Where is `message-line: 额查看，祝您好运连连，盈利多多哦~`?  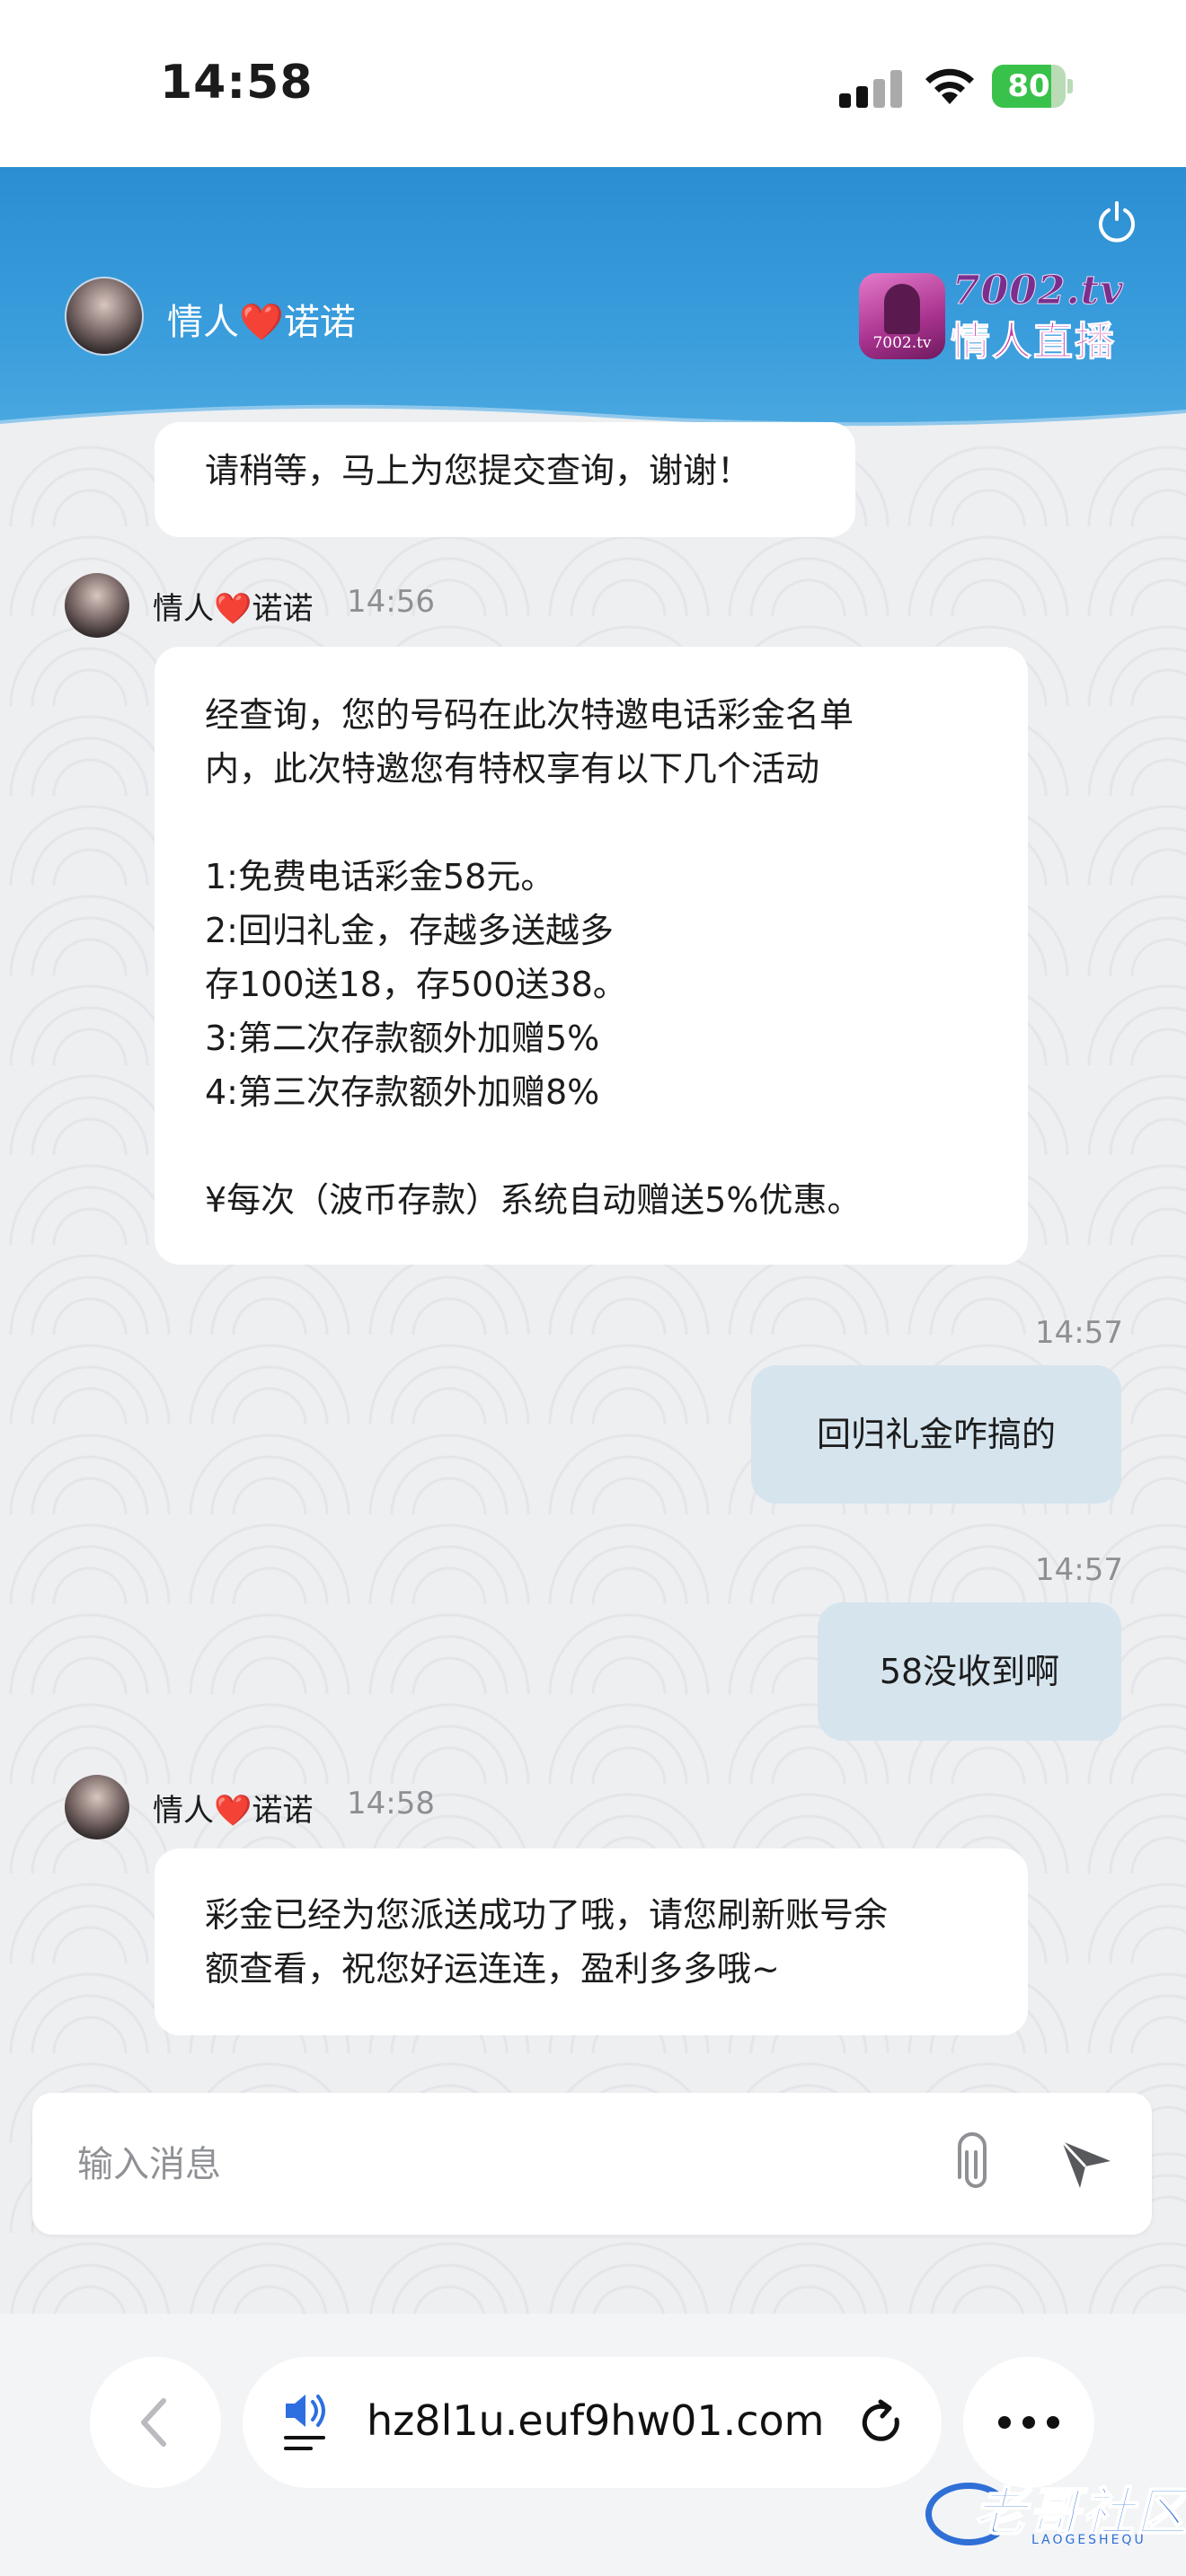 message-line: 额查看，祝您好运连连，盈利多多哦~ is located at coordinates (492, 1969).